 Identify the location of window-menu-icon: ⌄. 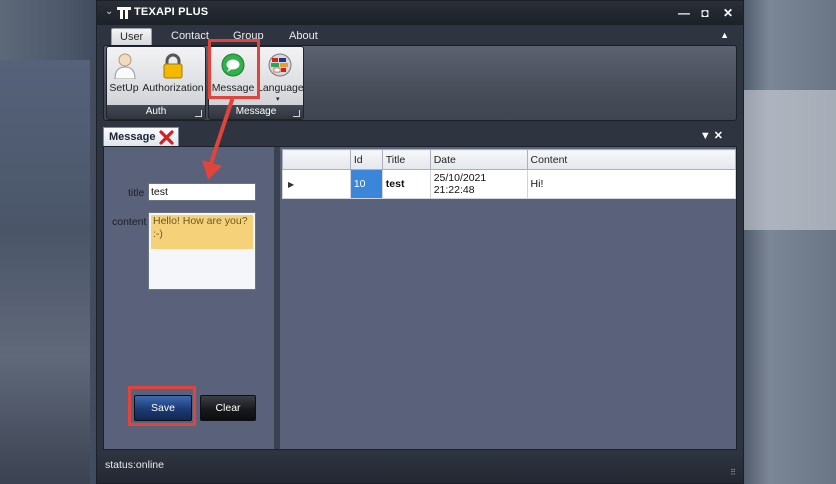
(109, 11).